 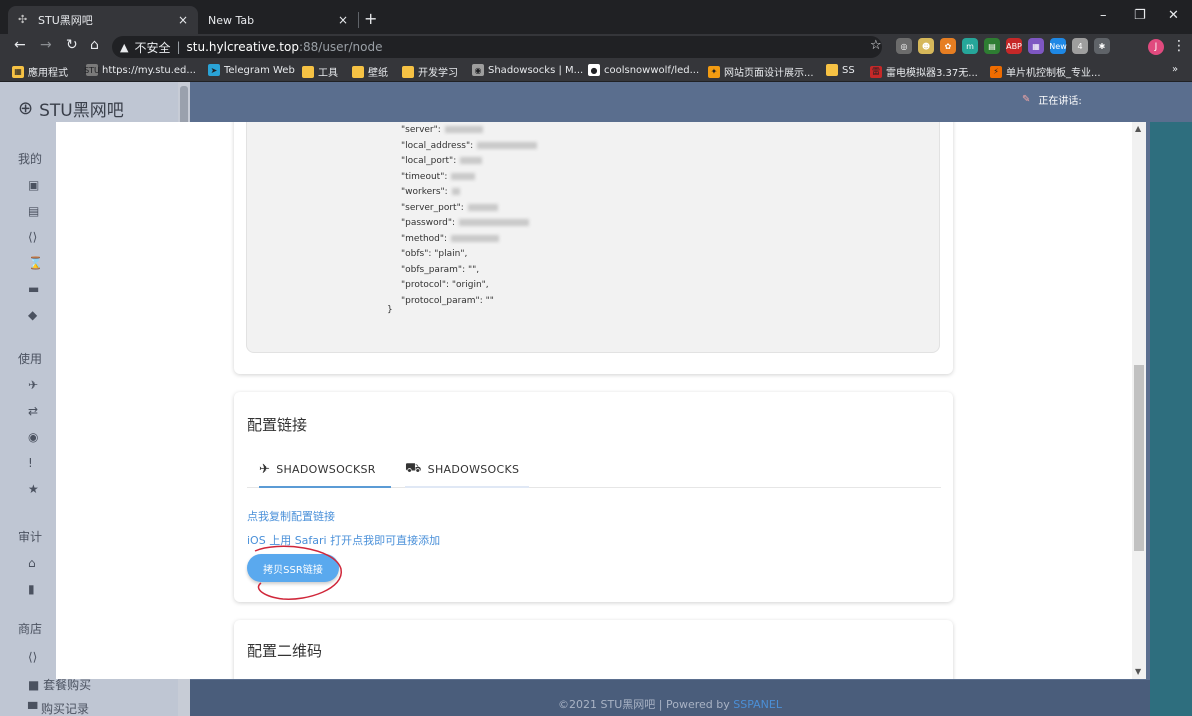 I want to click on brand: ⊕ STU黑网吧, so click(x=71, y=108).